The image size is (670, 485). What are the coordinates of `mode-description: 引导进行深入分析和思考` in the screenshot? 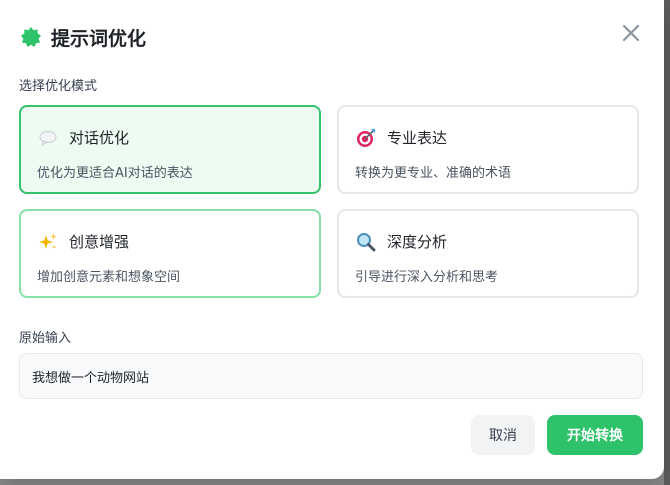 It's located at (427, 277).